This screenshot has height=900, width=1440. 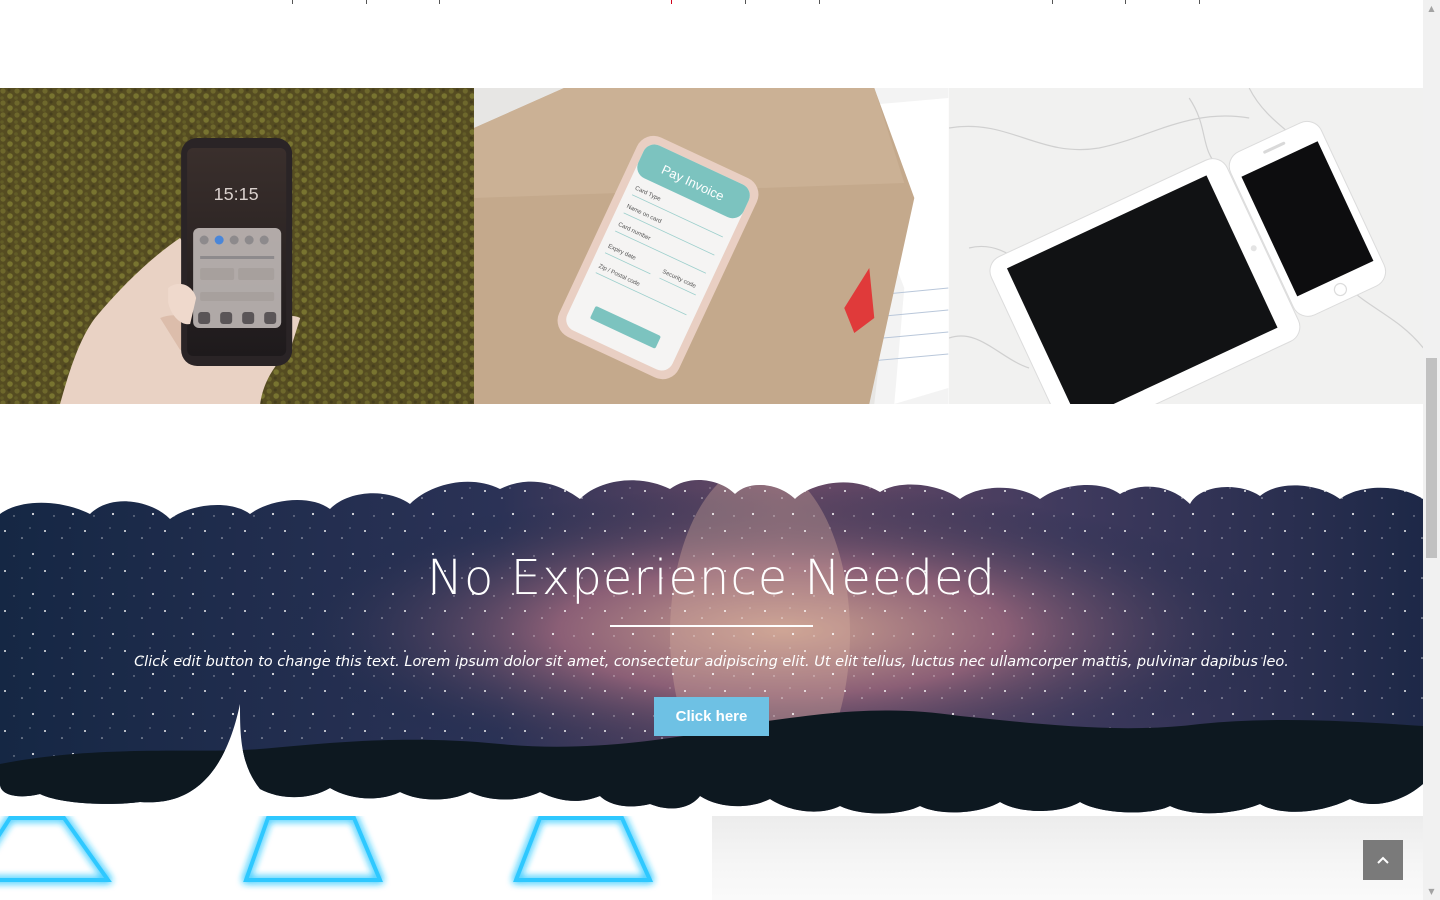 I want to click on neon-triangles-section, so click(x=356, y=858).